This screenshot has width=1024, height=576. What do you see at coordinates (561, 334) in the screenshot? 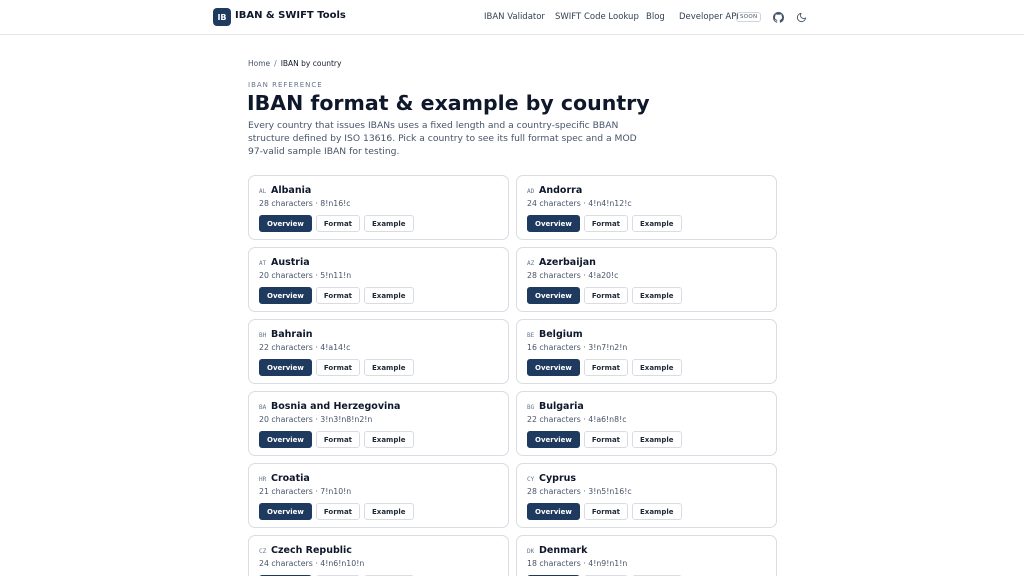
I see `country-name: Belgium` at bounding box center [561, 334].